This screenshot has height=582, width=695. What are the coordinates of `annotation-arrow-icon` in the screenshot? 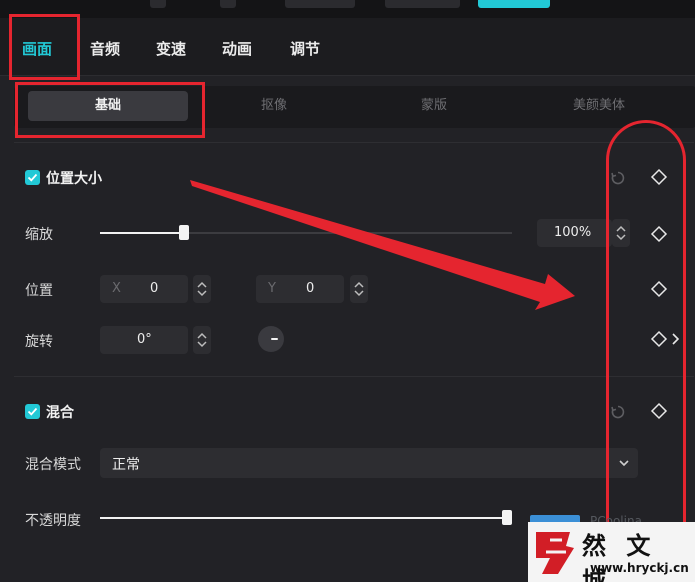 It's located at (382, 245).